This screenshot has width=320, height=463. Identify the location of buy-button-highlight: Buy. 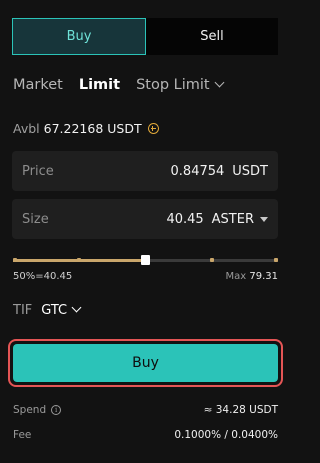
(145, 363).